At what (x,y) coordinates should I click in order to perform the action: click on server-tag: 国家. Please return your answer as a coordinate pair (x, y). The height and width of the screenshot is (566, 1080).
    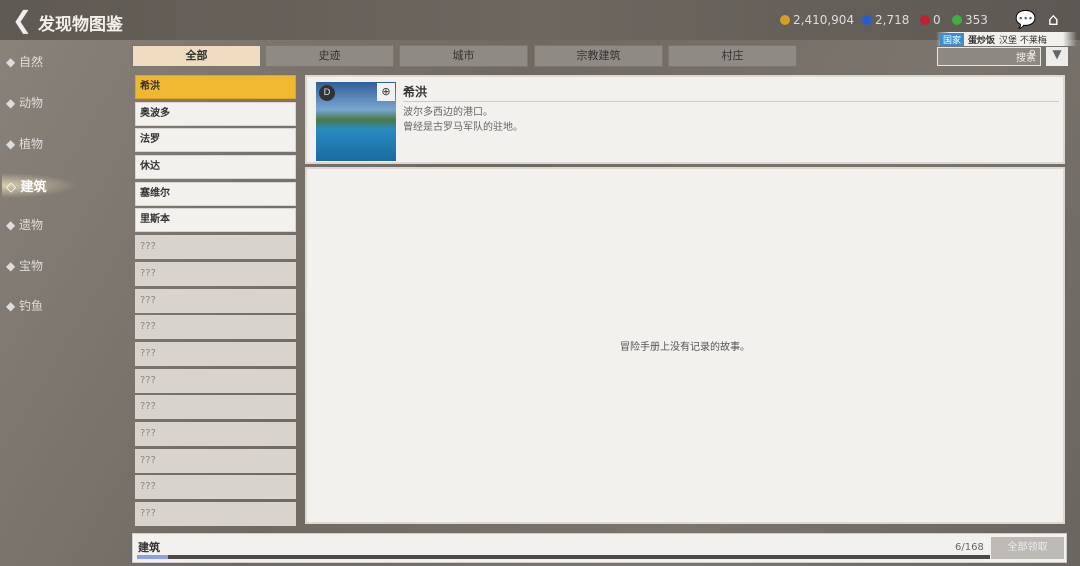
    Looking at the image, I should click on (952, 39).